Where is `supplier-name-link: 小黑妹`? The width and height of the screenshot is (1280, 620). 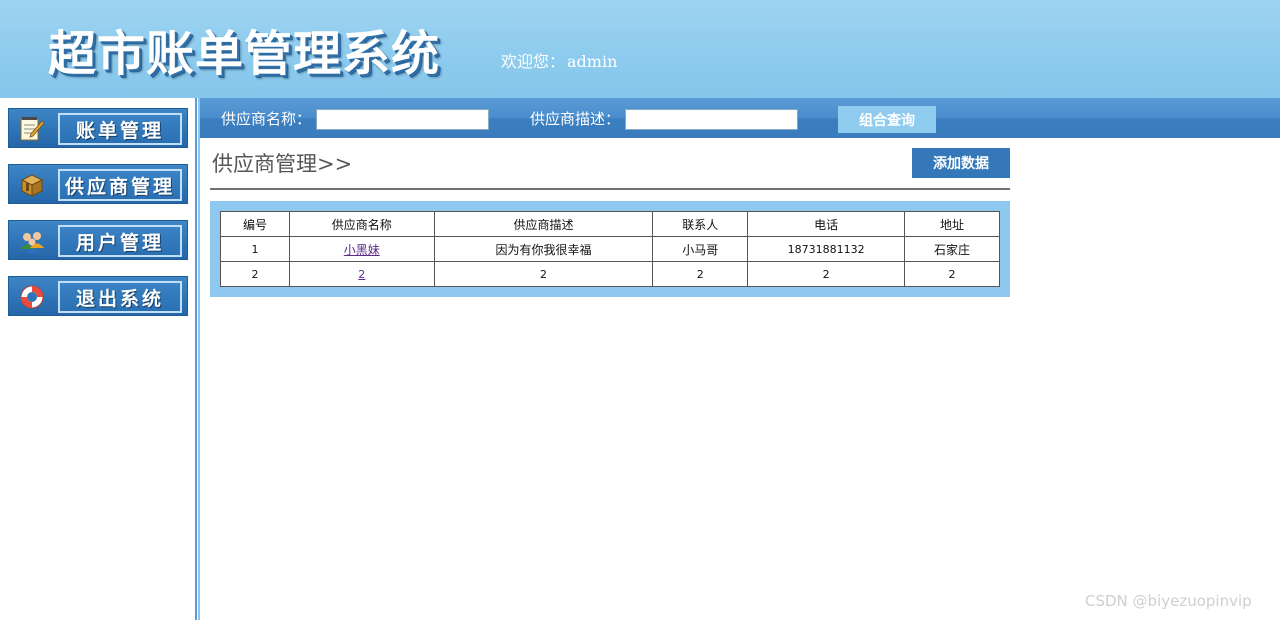
supplier-name-link: 小黑妹 is located at coordinates (361, 249).